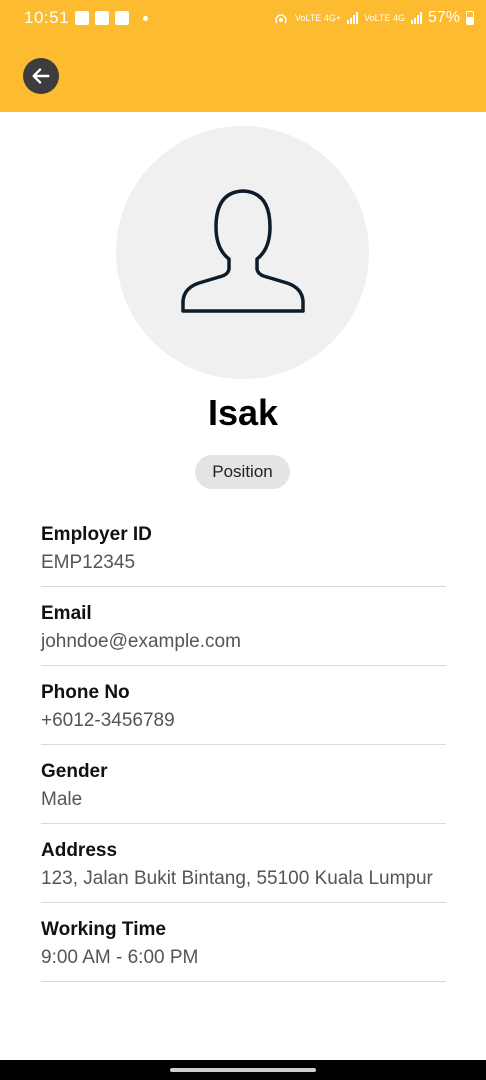 The height and width of the screenshot is (1080, 486). Describe the element at coordinates (122, 18) in the screenshot. I see `gallery-icon` at that location.